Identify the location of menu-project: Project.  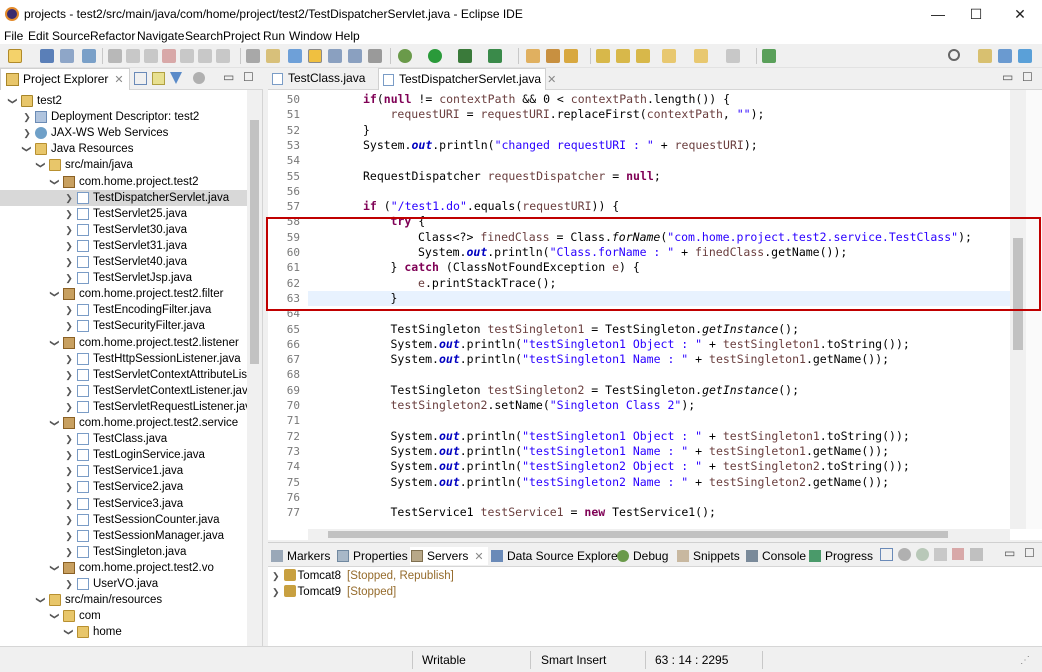
(241, 36).